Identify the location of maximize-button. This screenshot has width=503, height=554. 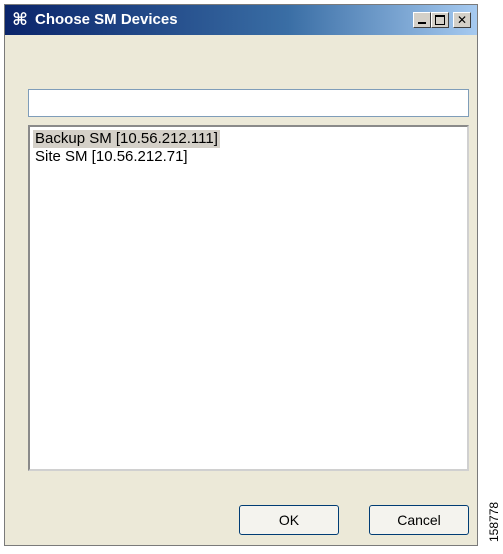
(440, 20).